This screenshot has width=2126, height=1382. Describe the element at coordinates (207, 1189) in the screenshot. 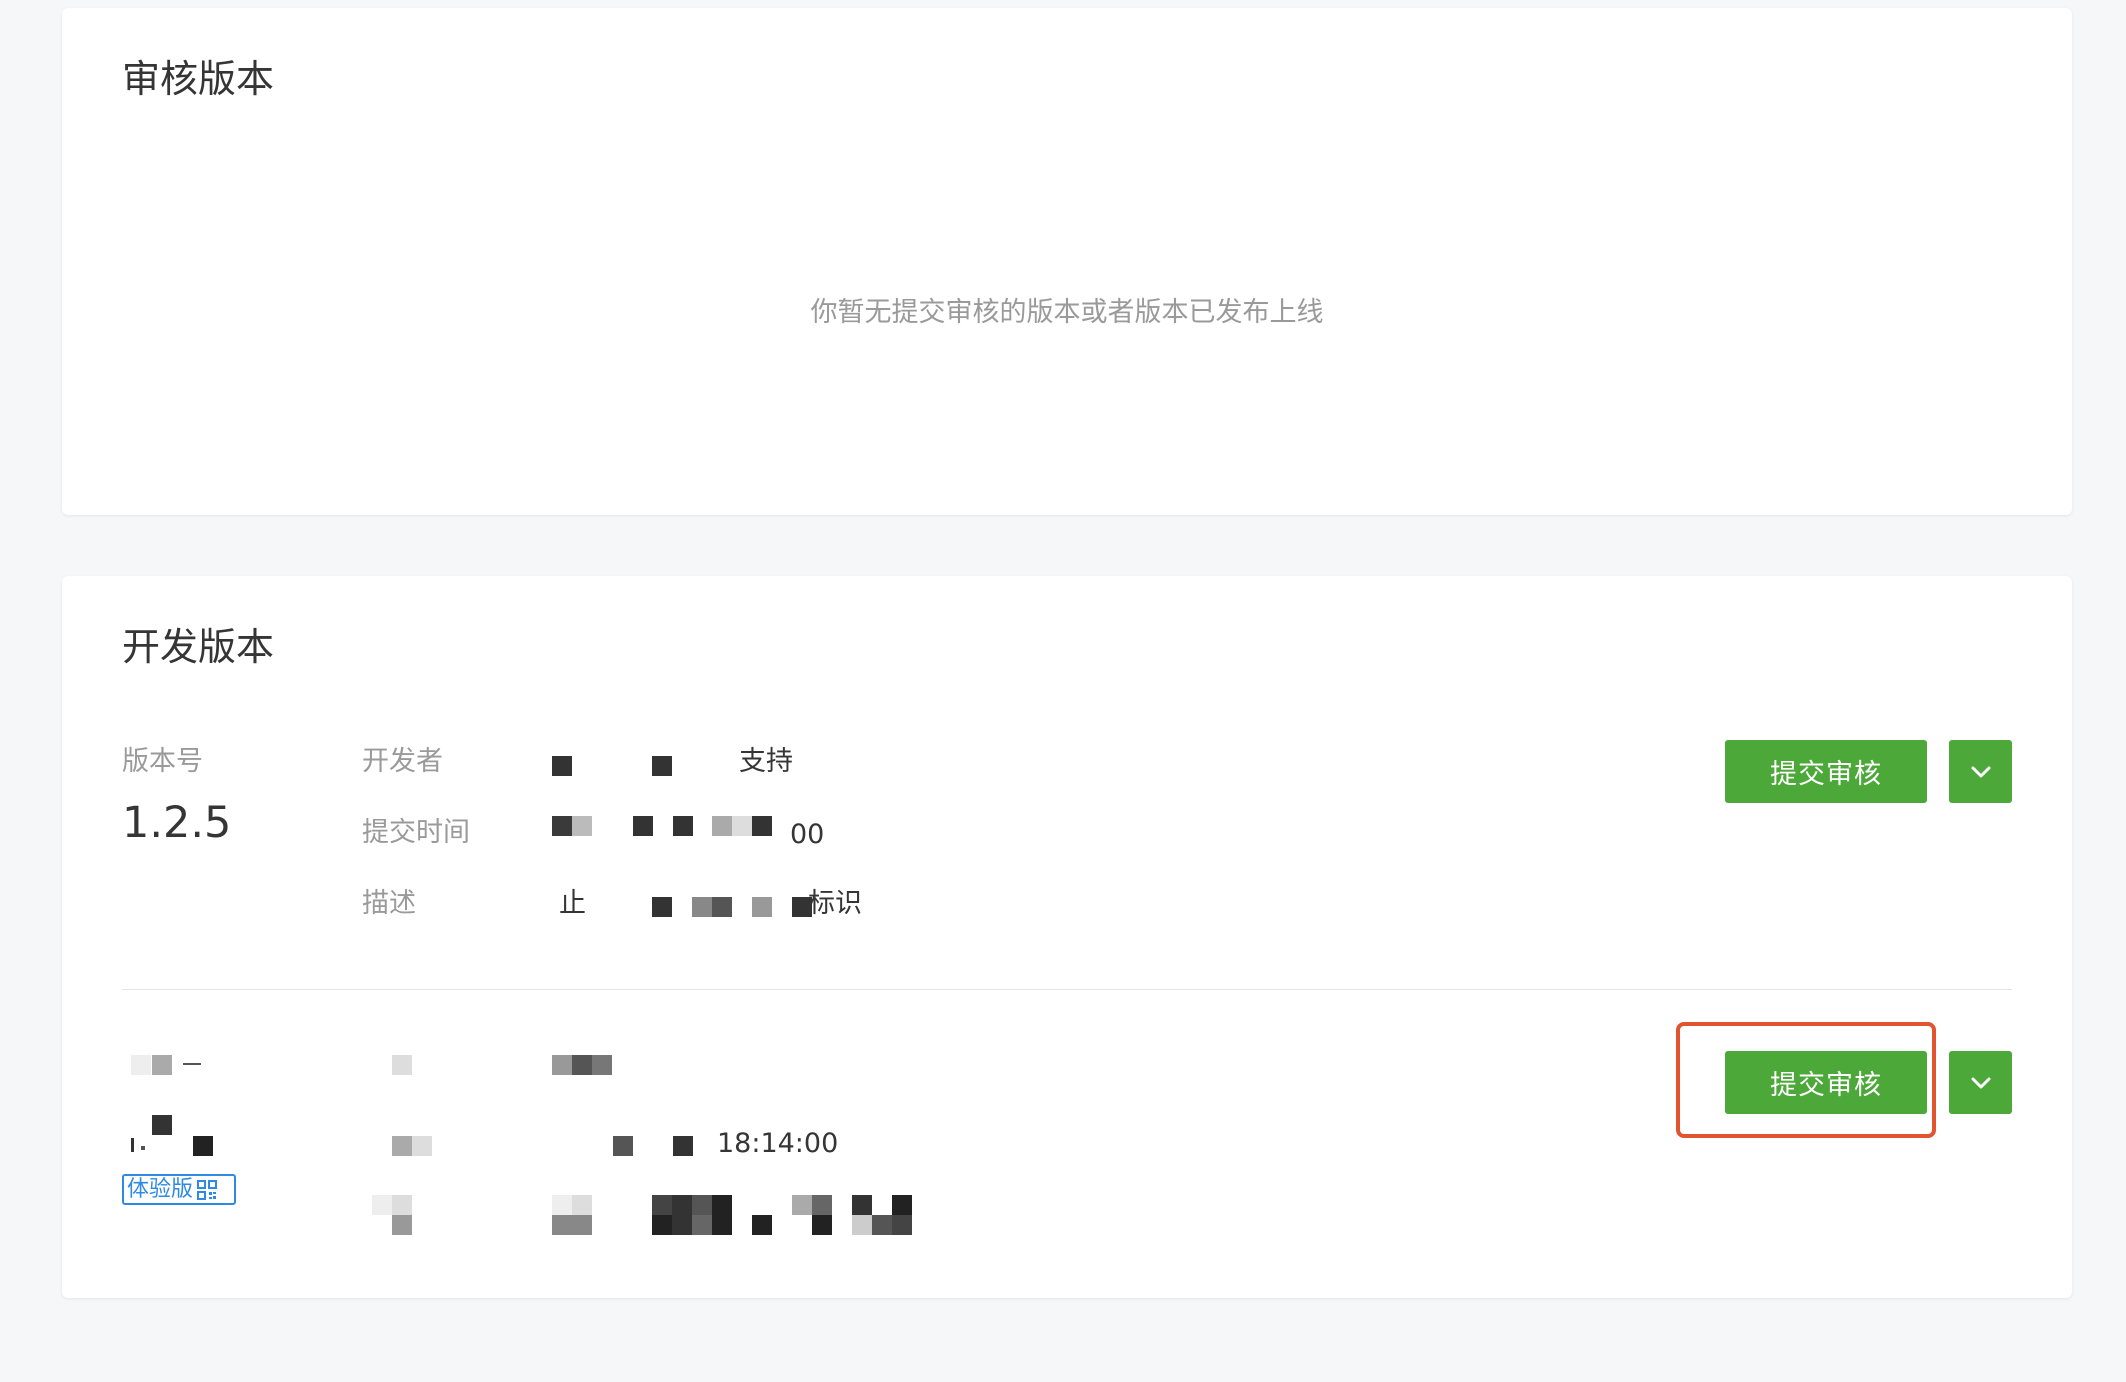

I see `qr-code-icon` at that location.